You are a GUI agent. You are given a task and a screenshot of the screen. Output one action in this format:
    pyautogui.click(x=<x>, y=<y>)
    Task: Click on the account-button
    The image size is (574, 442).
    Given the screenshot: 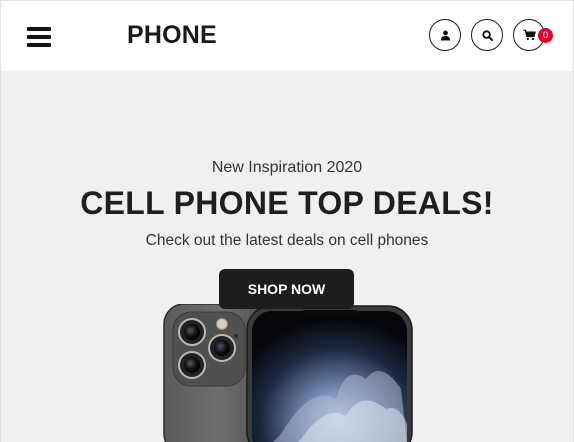 What is the action you would take?
    pyautogui.click(x=445, y=35)
    